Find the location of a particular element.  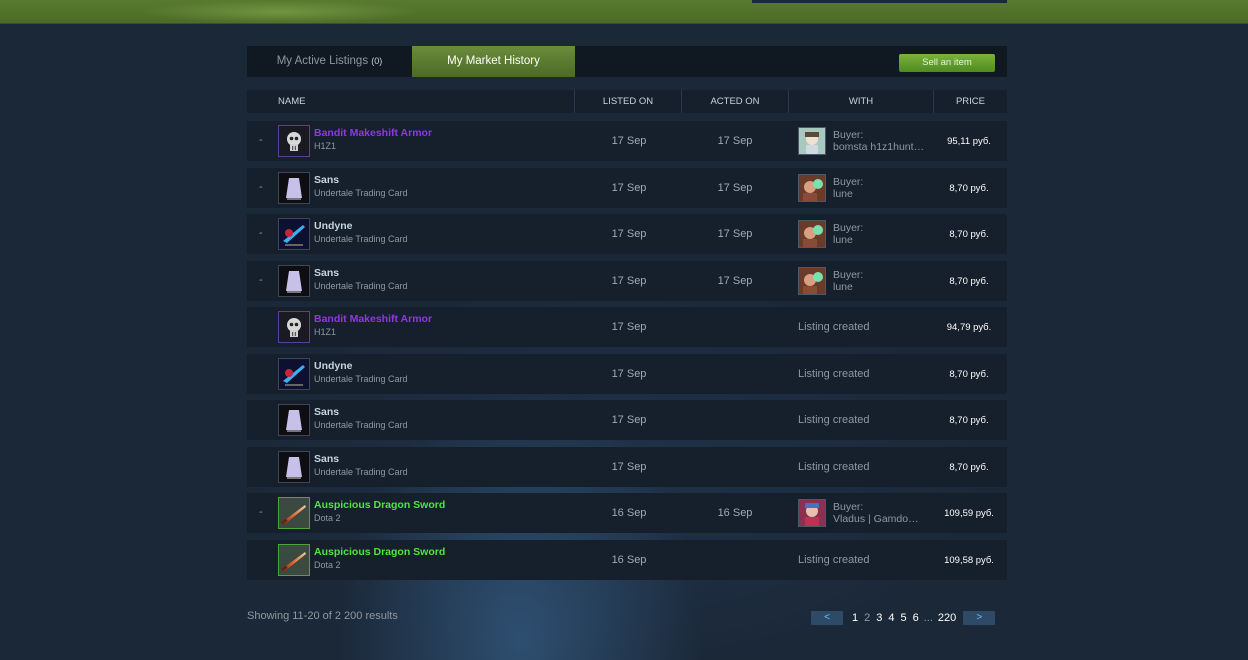

column-header-name: NAME is located at coordinates (292, 101).